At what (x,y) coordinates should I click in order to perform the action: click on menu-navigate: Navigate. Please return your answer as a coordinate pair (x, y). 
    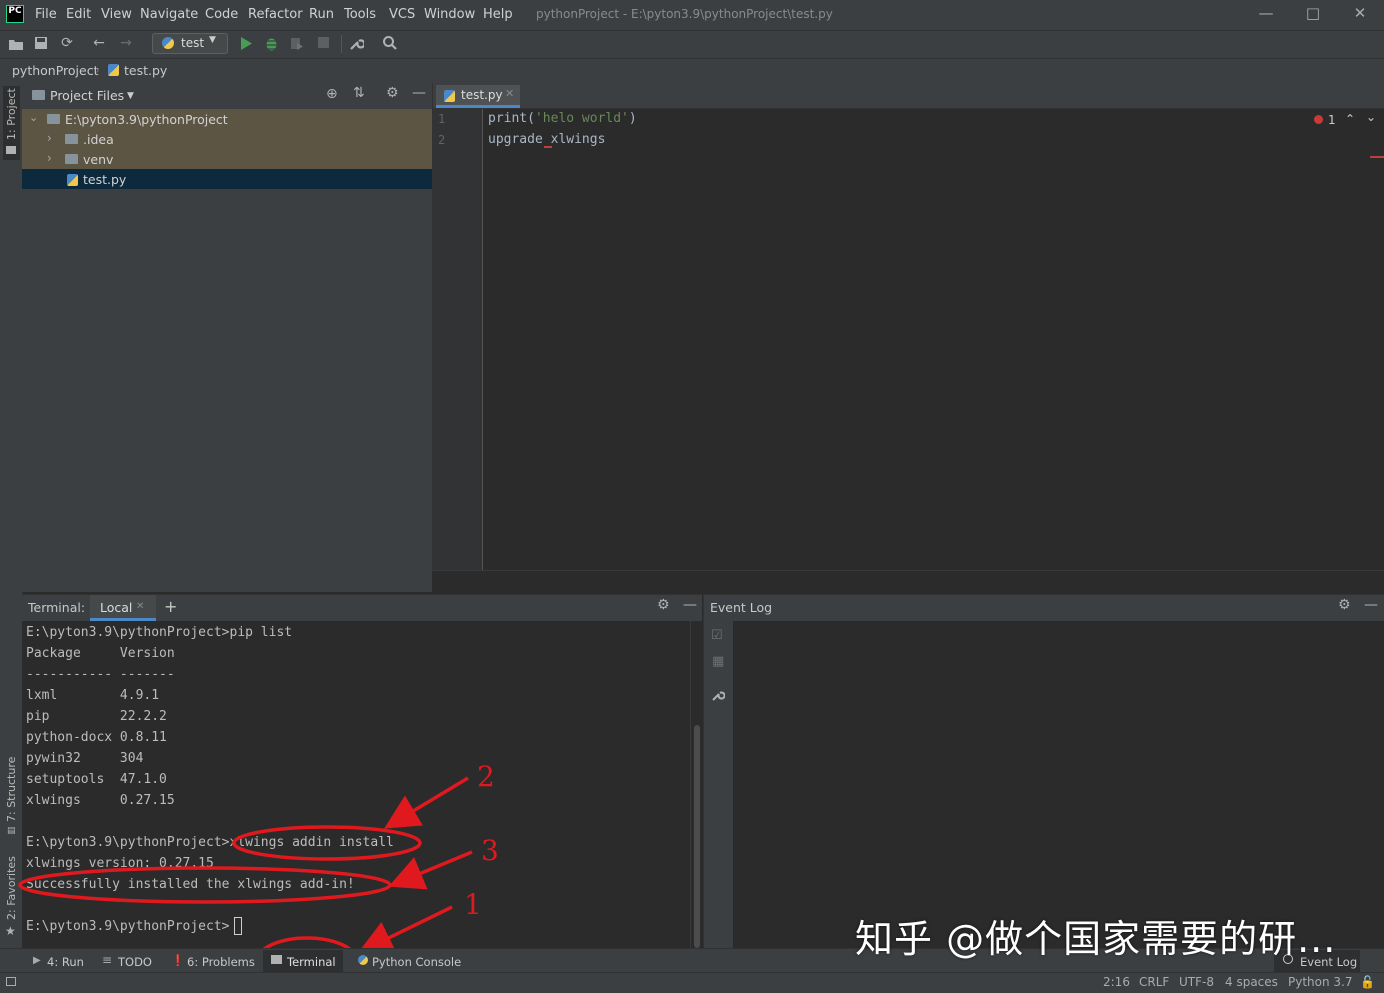
    Looking at the image, I should click on (169, 14).